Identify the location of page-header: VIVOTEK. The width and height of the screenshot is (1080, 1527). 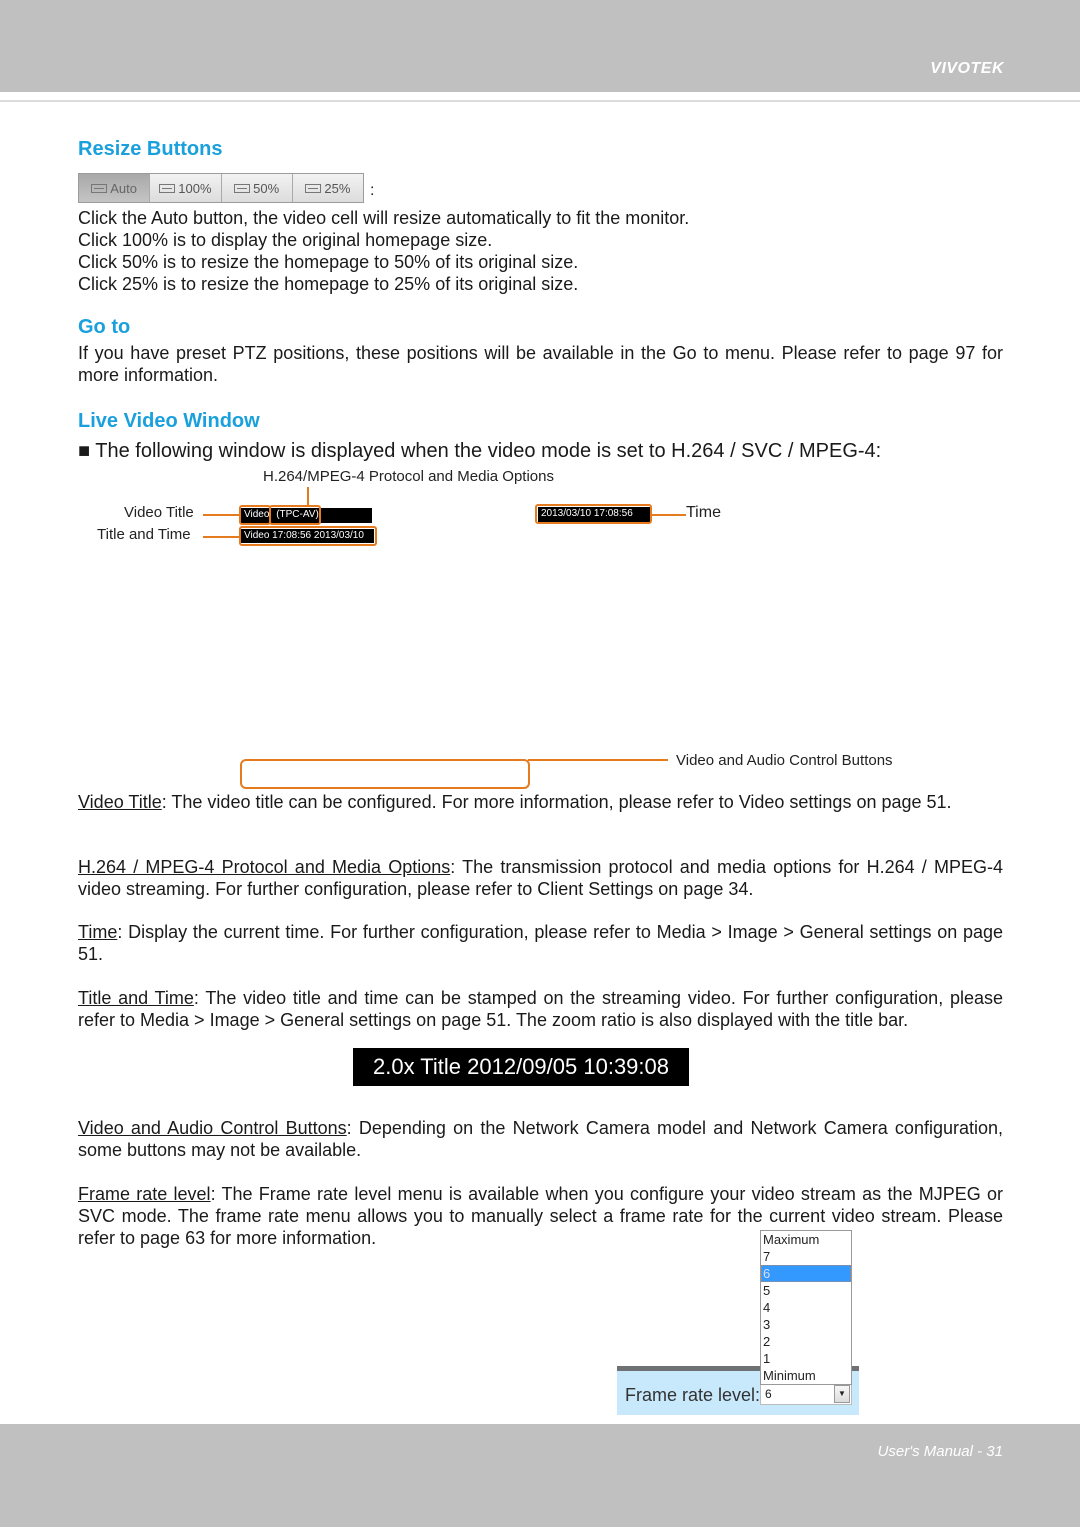
(540, 46).